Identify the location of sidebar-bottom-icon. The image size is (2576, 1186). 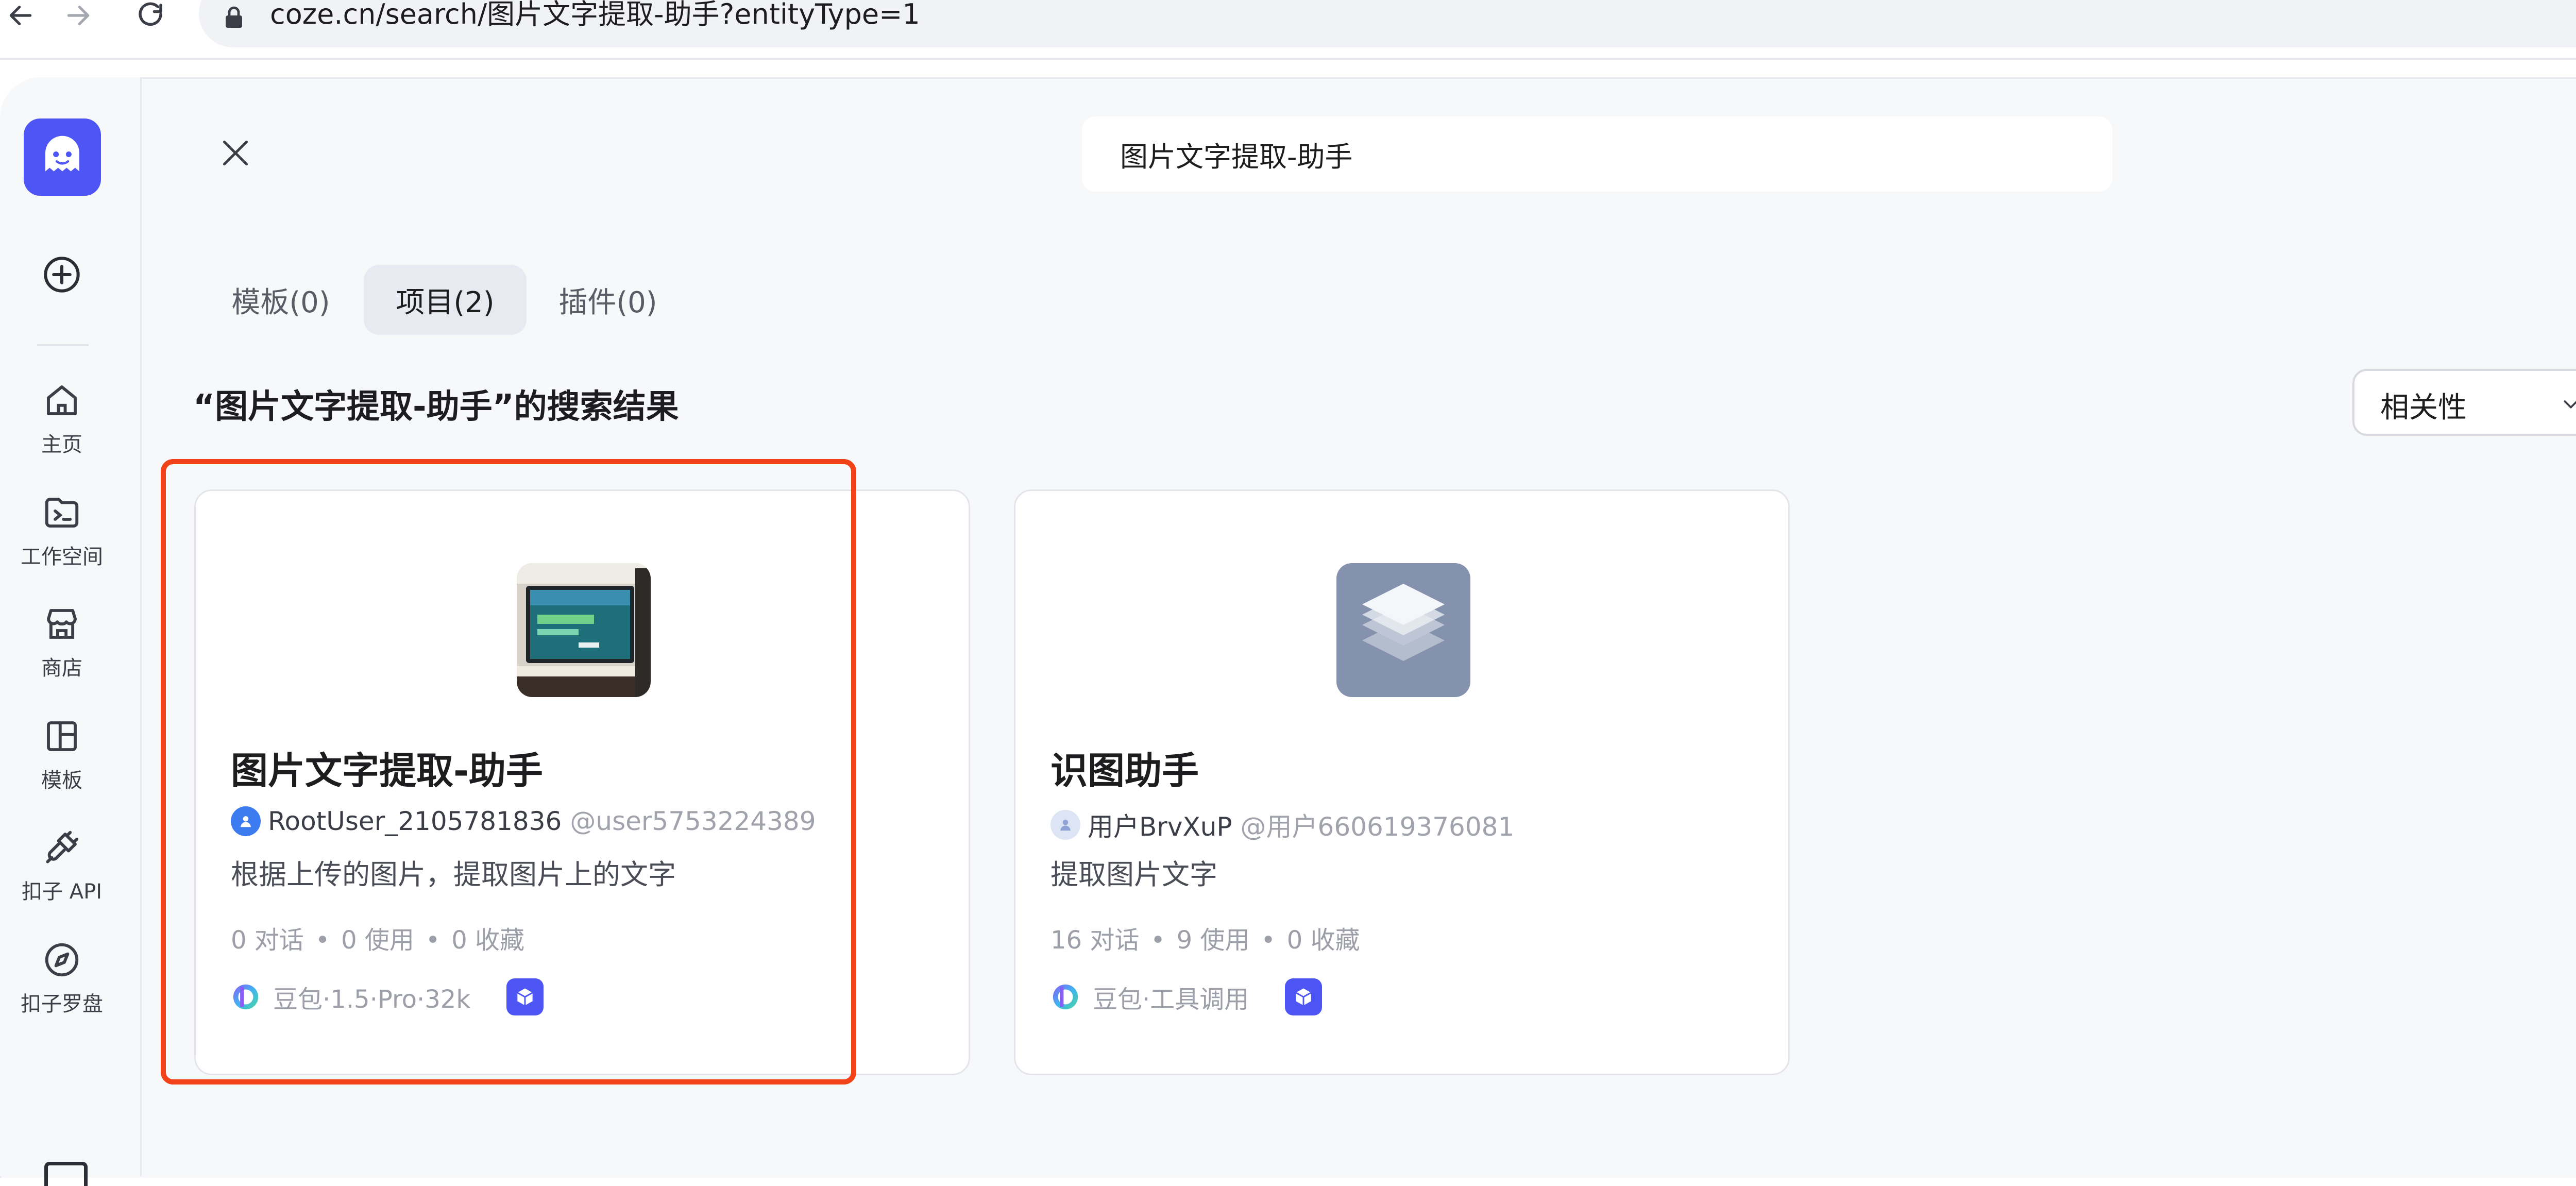
(66, 1174).